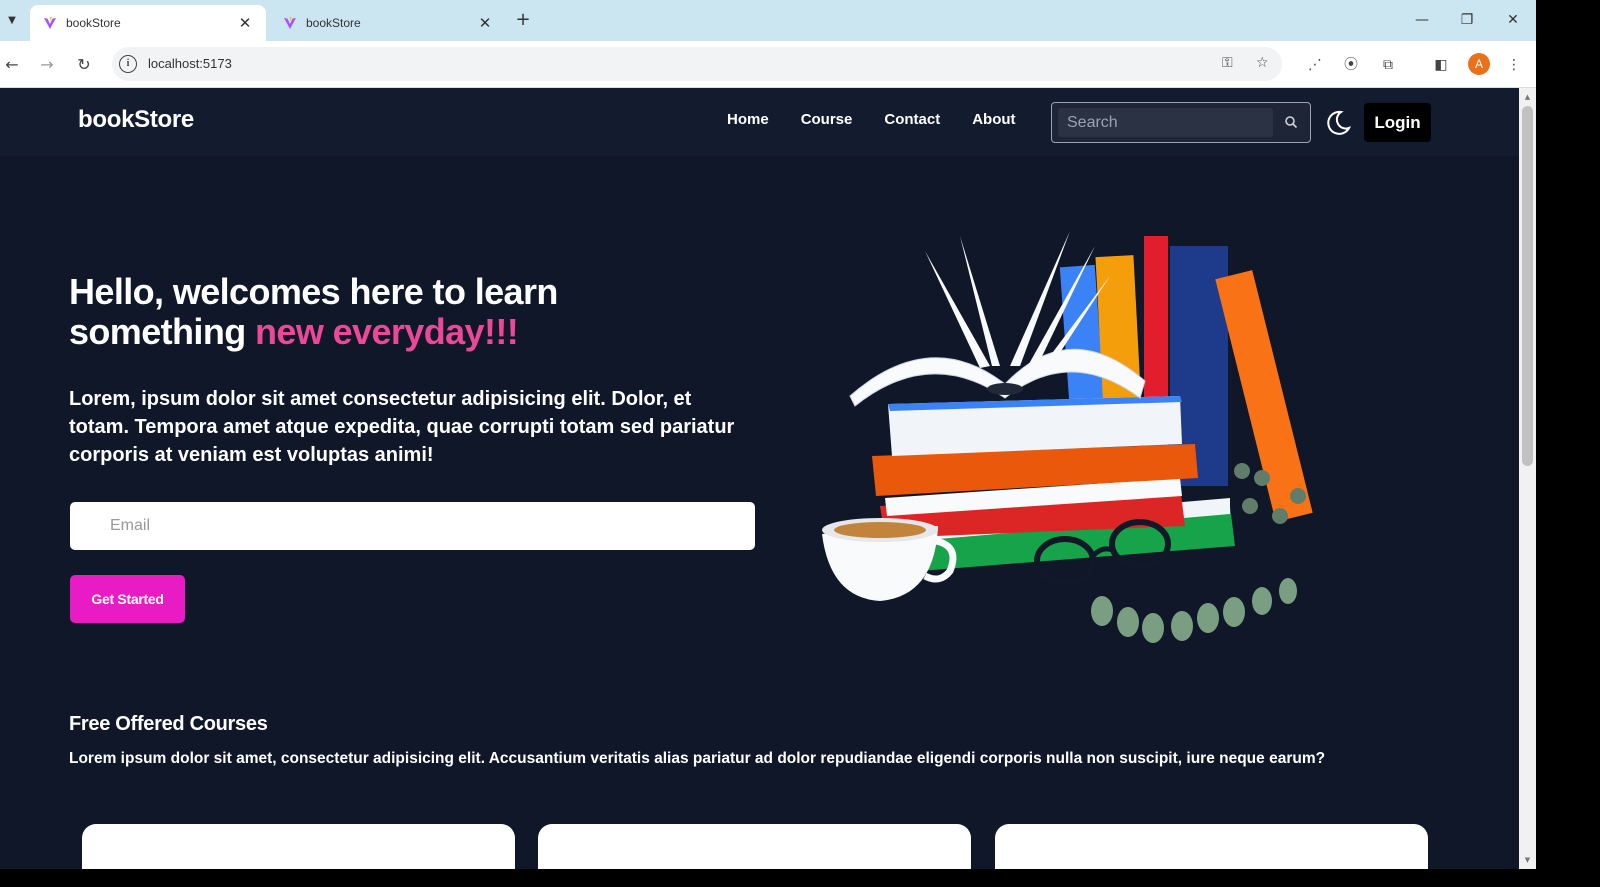 Image resolution: width=1600 pixels, height=887 pixels. What do you see at coordinates (1568, 443) in the screenshot?
I see `screen-edge` at bounding box center [1568, 443].